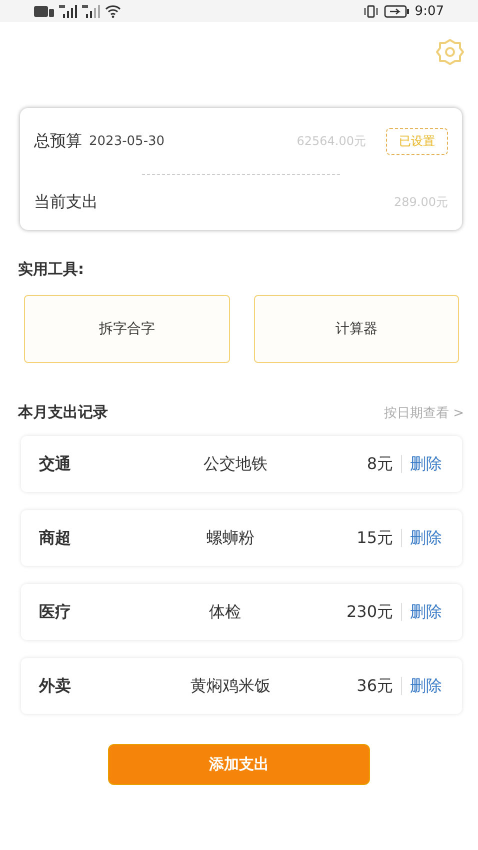 The image size is (478, 850). What do you see at coordinates (379, 464) in the screenshot?
I see `amount-text: 8元` at bounding box center [379, 464].